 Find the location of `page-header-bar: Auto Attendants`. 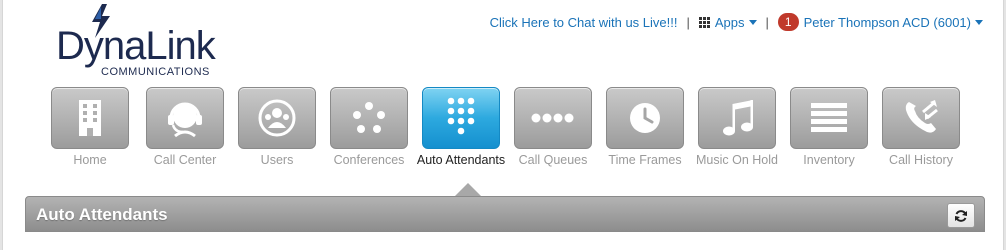

page-header-bar: Auto Attendants is located at coordinates (505, 214).